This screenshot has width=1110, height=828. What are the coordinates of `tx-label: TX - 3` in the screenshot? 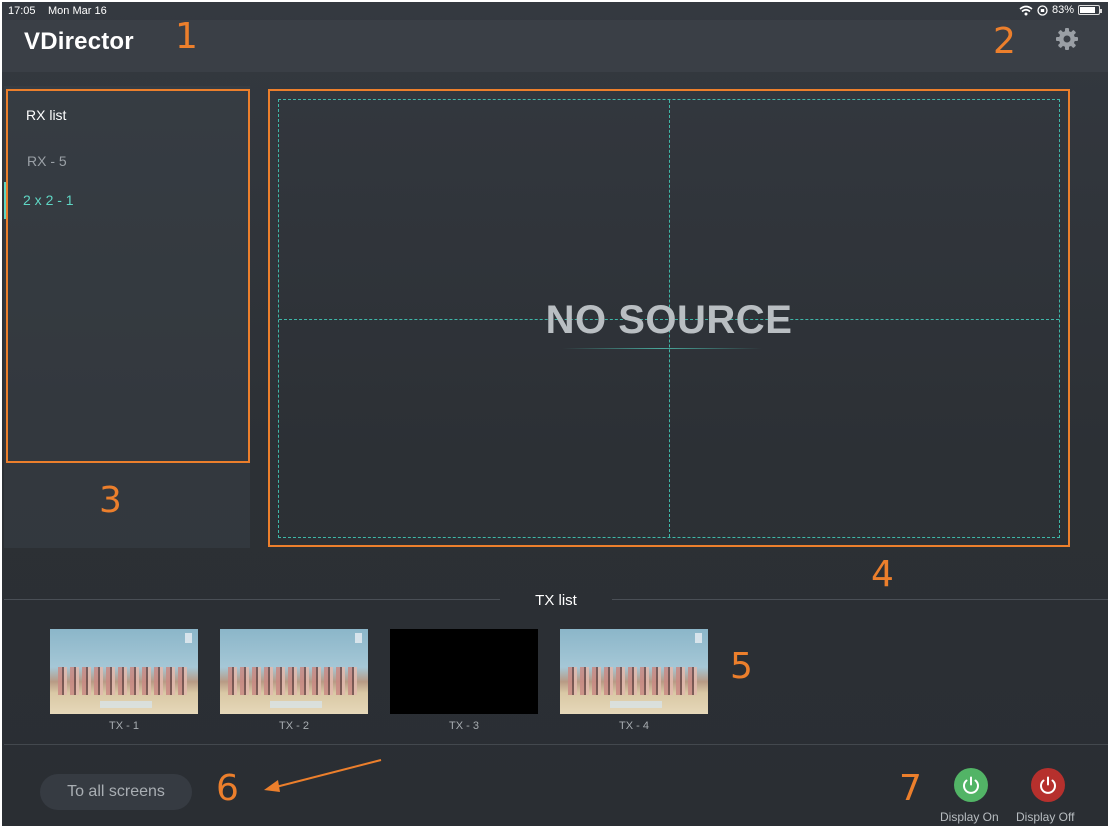 It's located at (464, 726).